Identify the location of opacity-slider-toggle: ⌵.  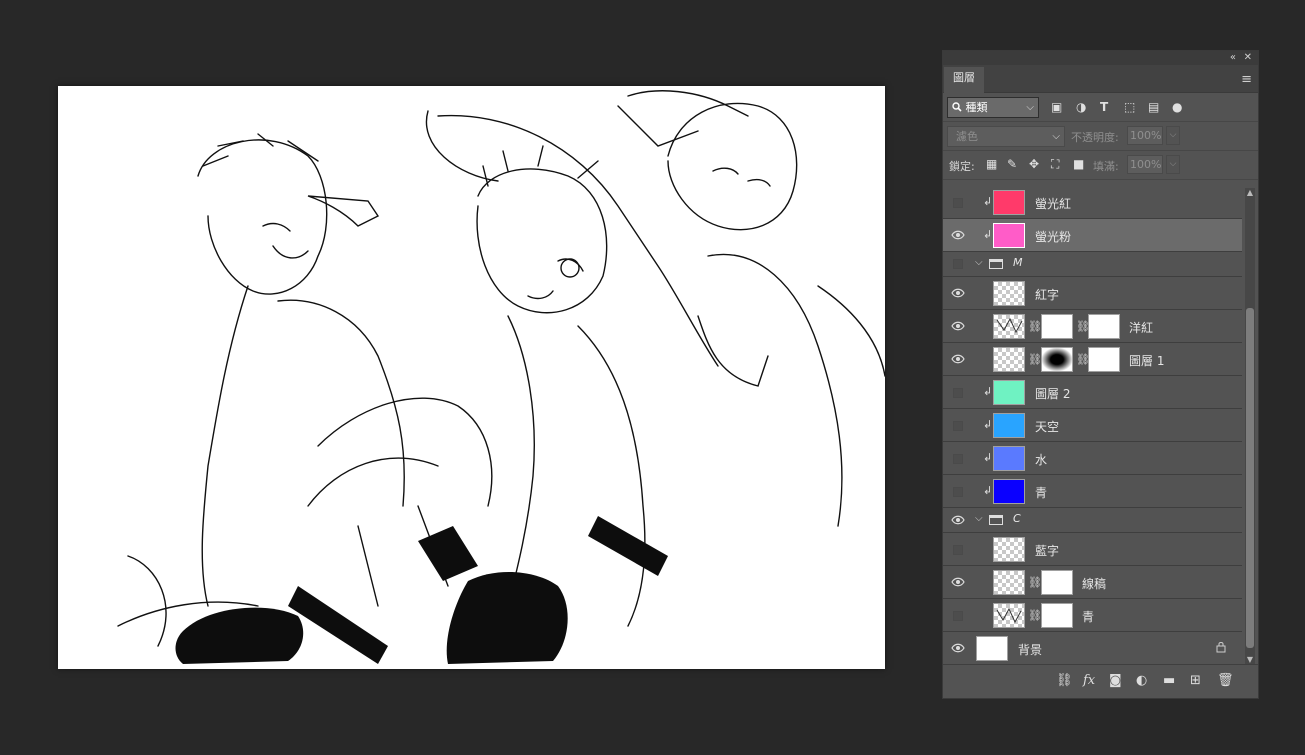
(1173, 135).